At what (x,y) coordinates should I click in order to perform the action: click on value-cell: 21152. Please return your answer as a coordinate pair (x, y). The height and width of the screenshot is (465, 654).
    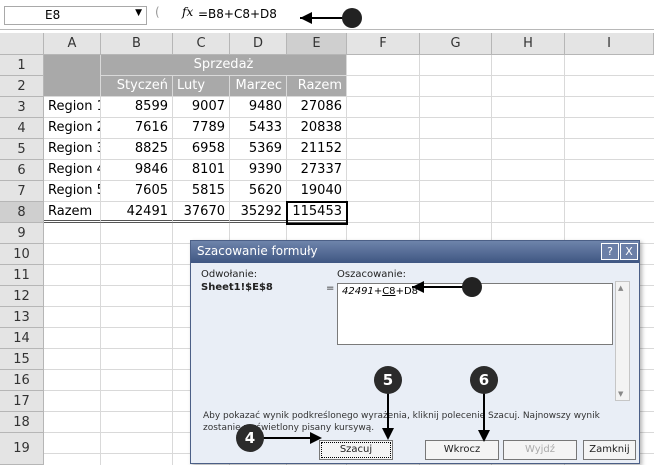
    Looking at the image, I should click on (317, 149).